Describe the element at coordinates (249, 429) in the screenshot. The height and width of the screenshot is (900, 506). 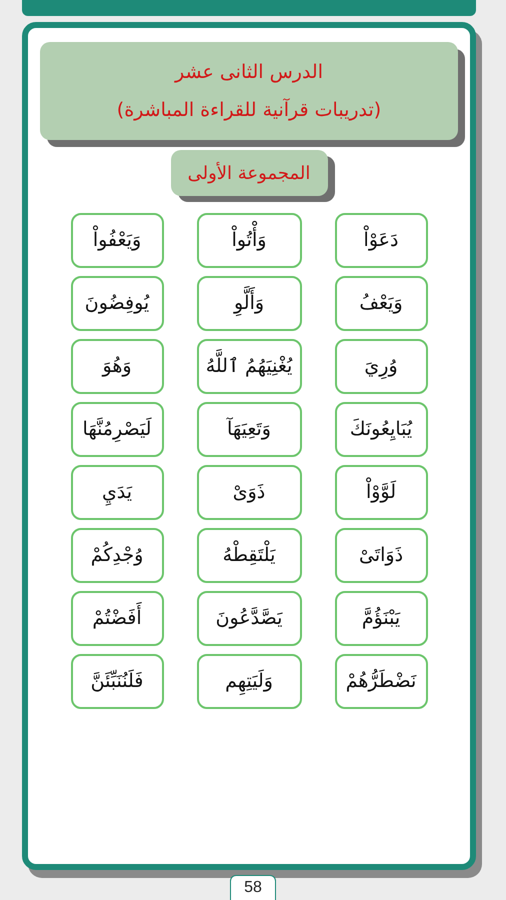
I see `word-card: وَتَعِيَهَآ` at that location.